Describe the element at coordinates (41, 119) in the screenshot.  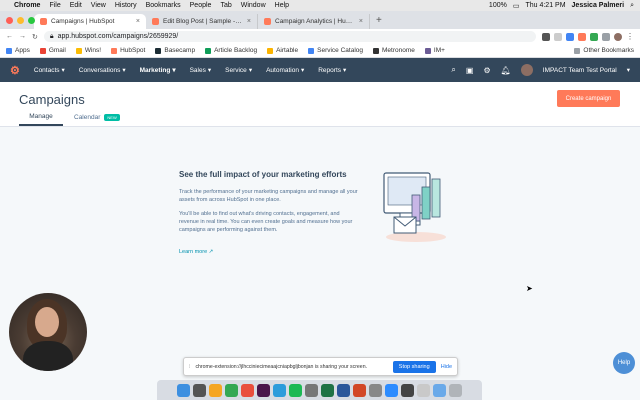
I see `tab-manage: Manage` at that location.